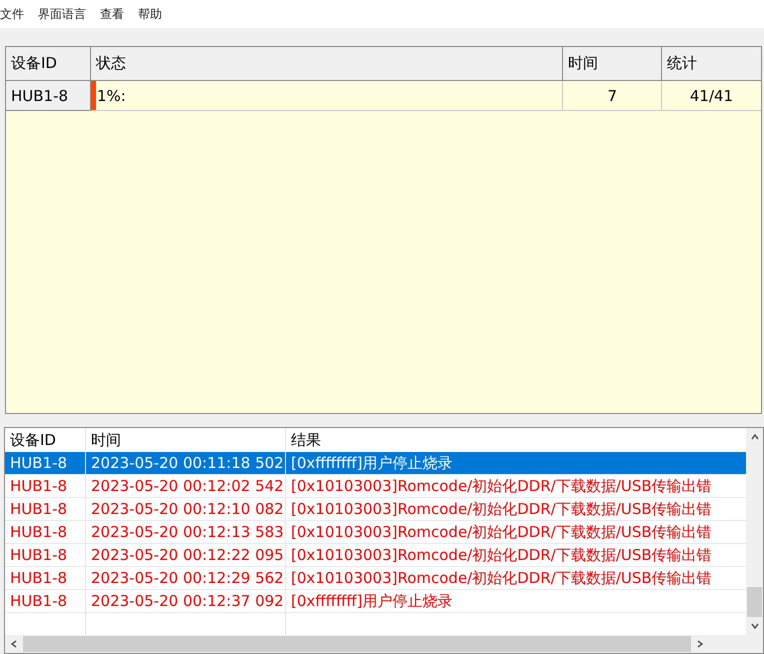  What do you see at coordinates (111, 95) in the screenshot?
I see `progress-text: 1%:` at bounding box center [111, 95].